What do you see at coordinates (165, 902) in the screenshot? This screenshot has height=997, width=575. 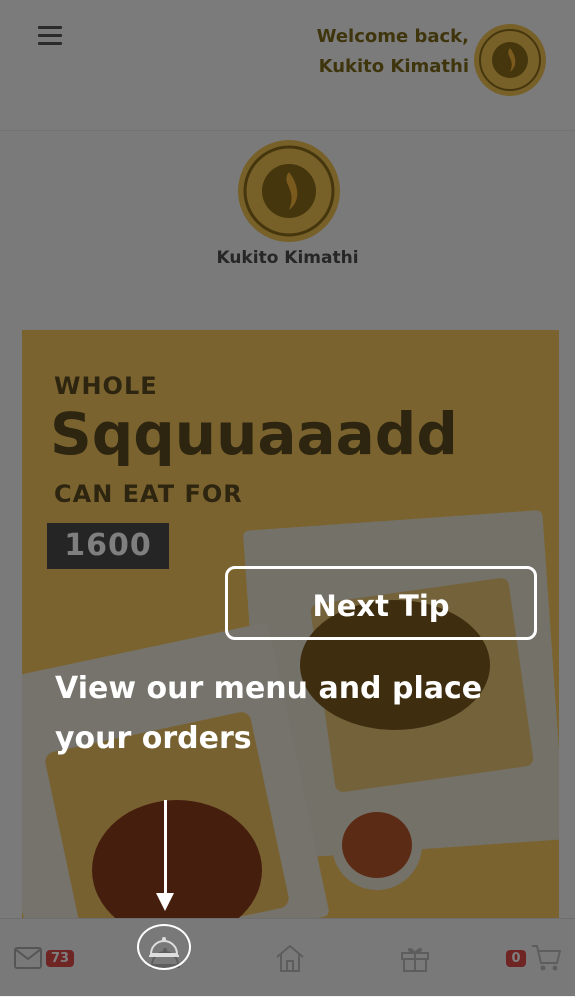 I see `tip-arrow-down-icon` at bounding box center [165, 902].